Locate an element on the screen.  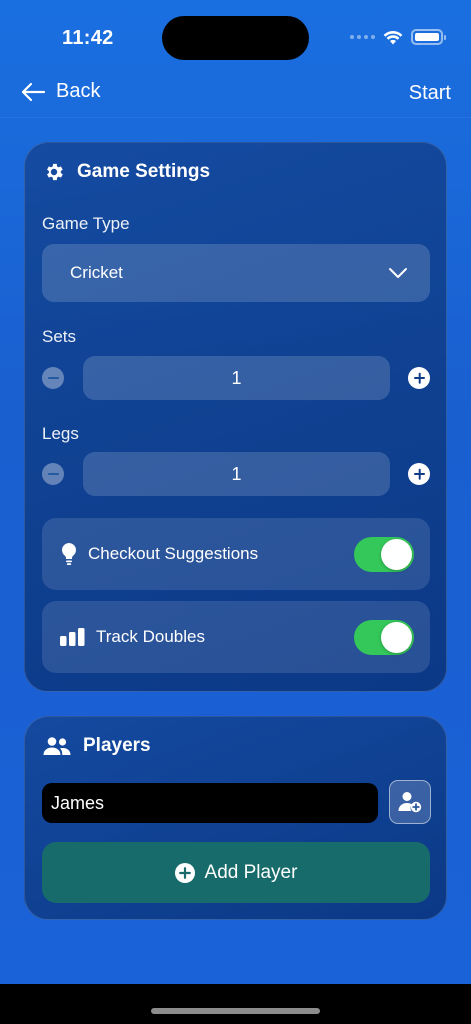
track-doubles-row: Track Doubles is located at coordinates (236, 637).